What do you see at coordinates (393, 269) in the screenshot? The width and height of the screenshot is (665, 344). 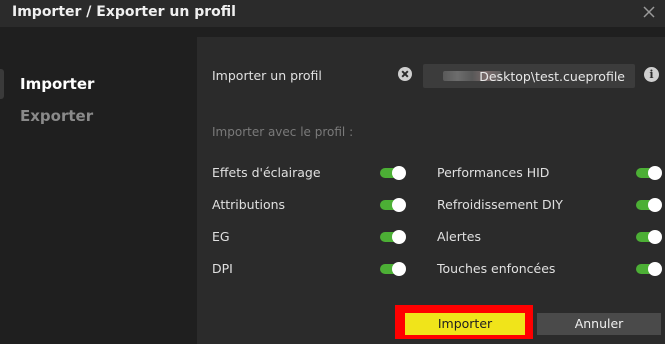 I see `toggle-dpi` at bounding box center [393, 269].